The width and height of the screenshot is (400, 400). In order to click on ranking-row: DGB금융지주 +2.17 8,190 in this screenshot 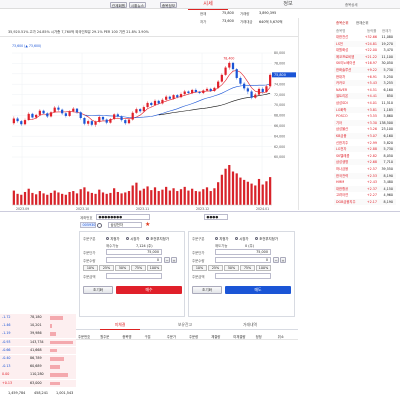, I will do `click(365, 202)`.